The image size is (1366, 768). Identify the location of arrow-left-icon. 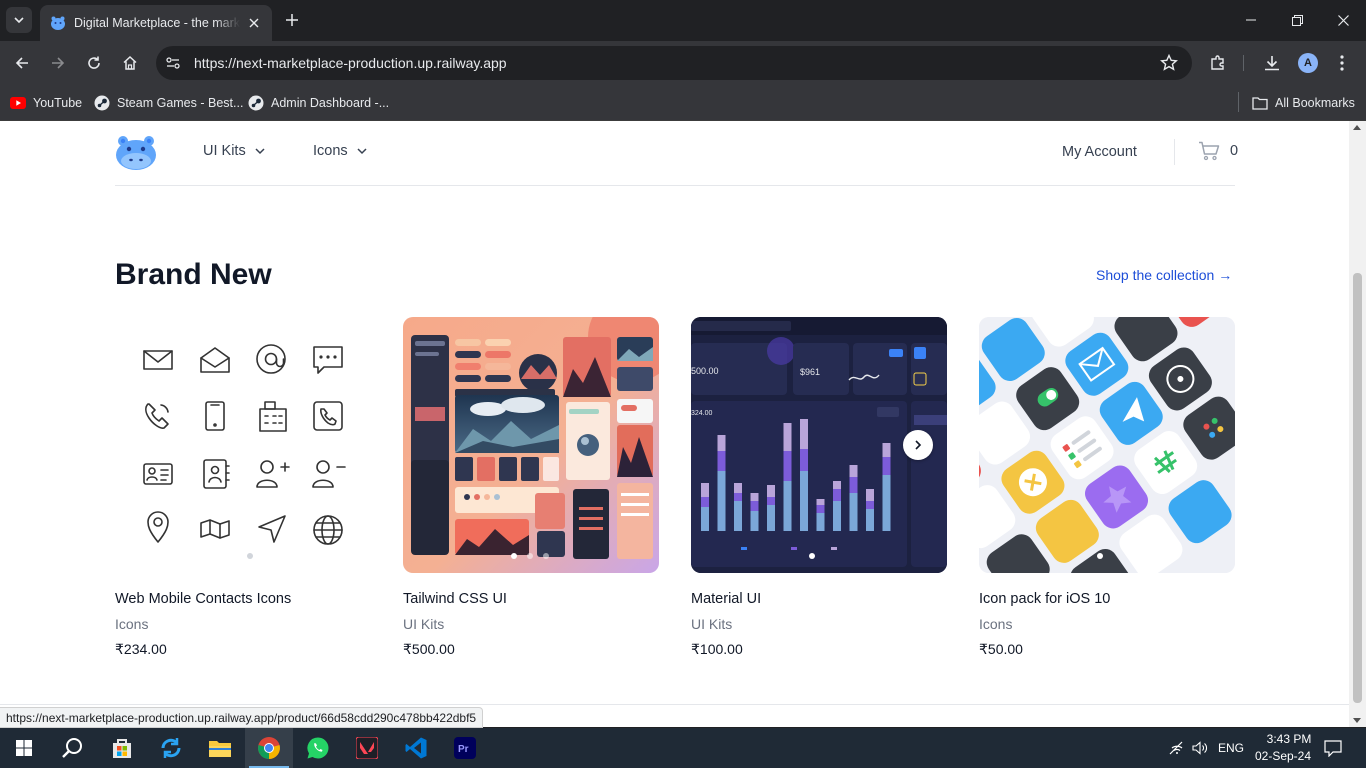
(21, 63).